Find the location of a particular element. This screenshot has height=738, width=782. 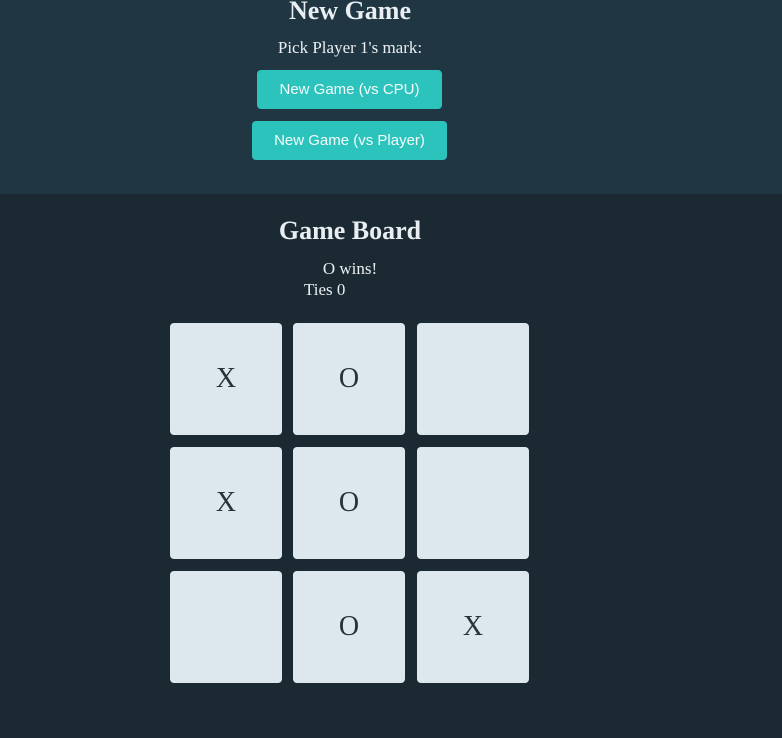

pick-mark-label: Pick Player 1's mark: is located at coordinates (350, 47).